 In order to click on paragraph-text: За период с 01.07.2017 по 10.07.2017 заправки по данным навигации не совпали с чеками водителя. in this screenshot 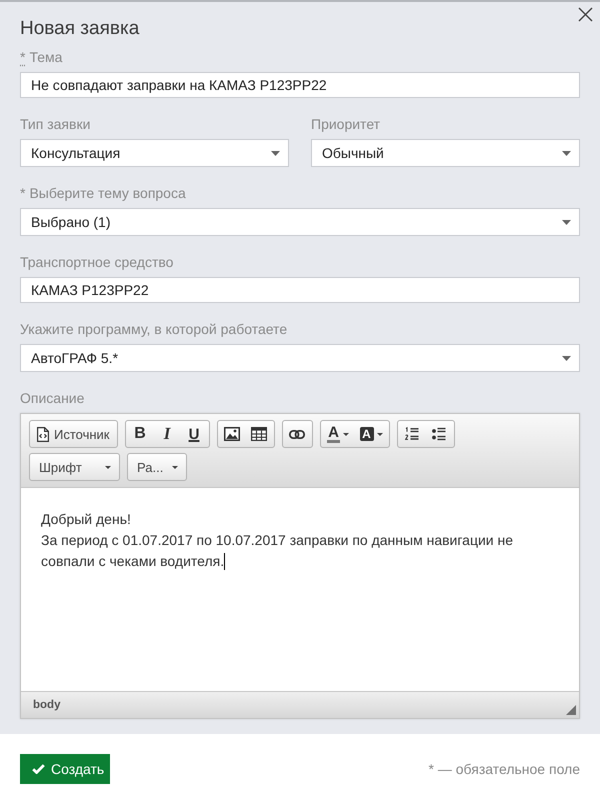, I will do `click(277, 550)`.